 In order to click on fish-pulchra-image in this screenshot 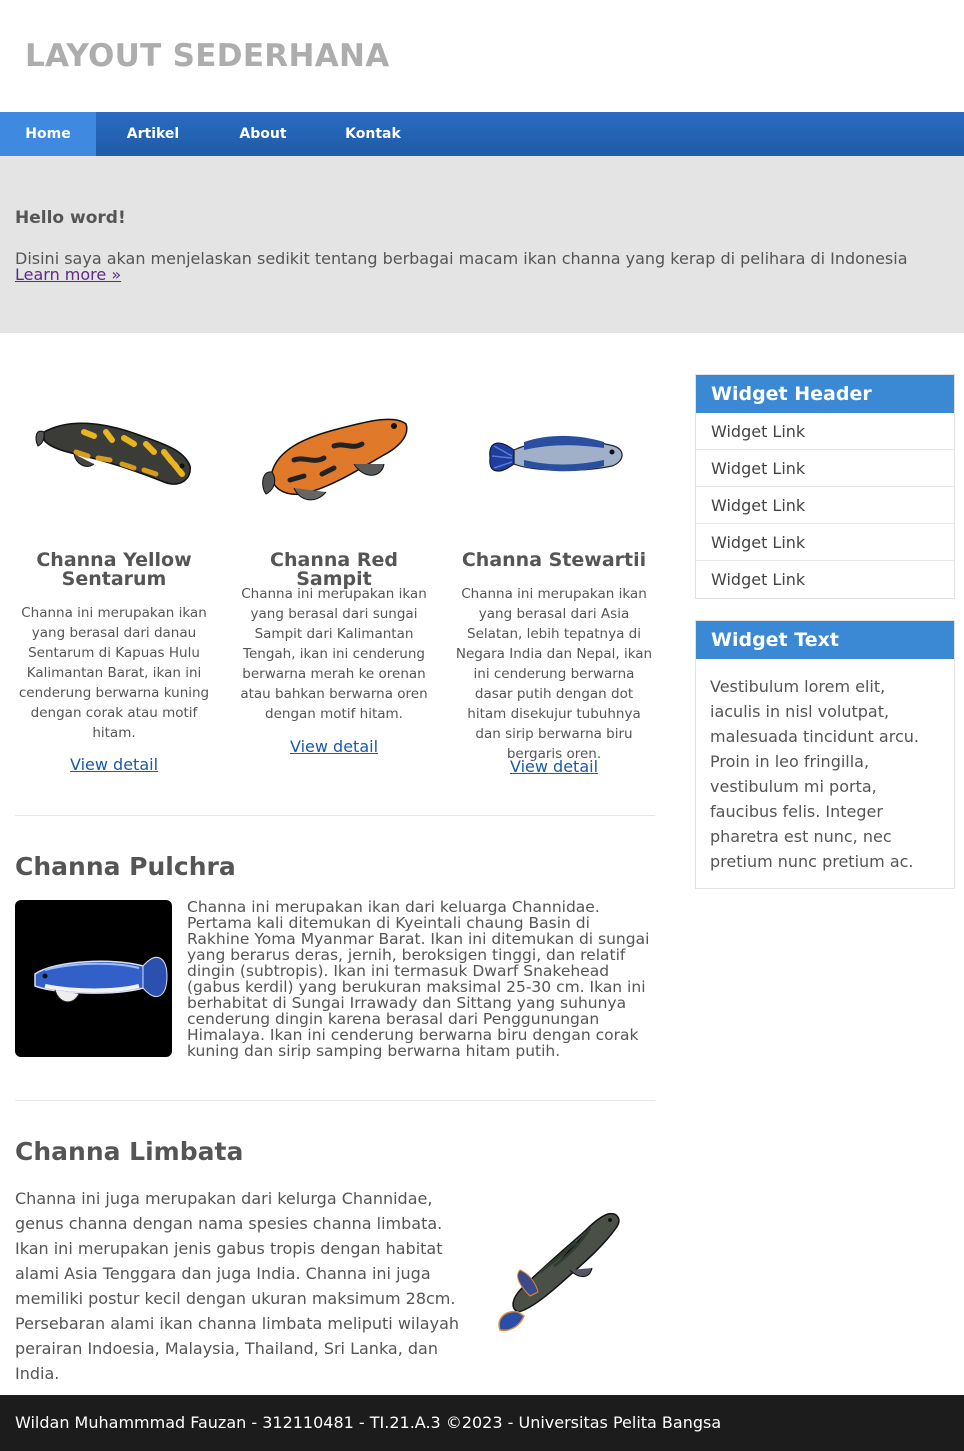, I will do `click(93, 978)`.